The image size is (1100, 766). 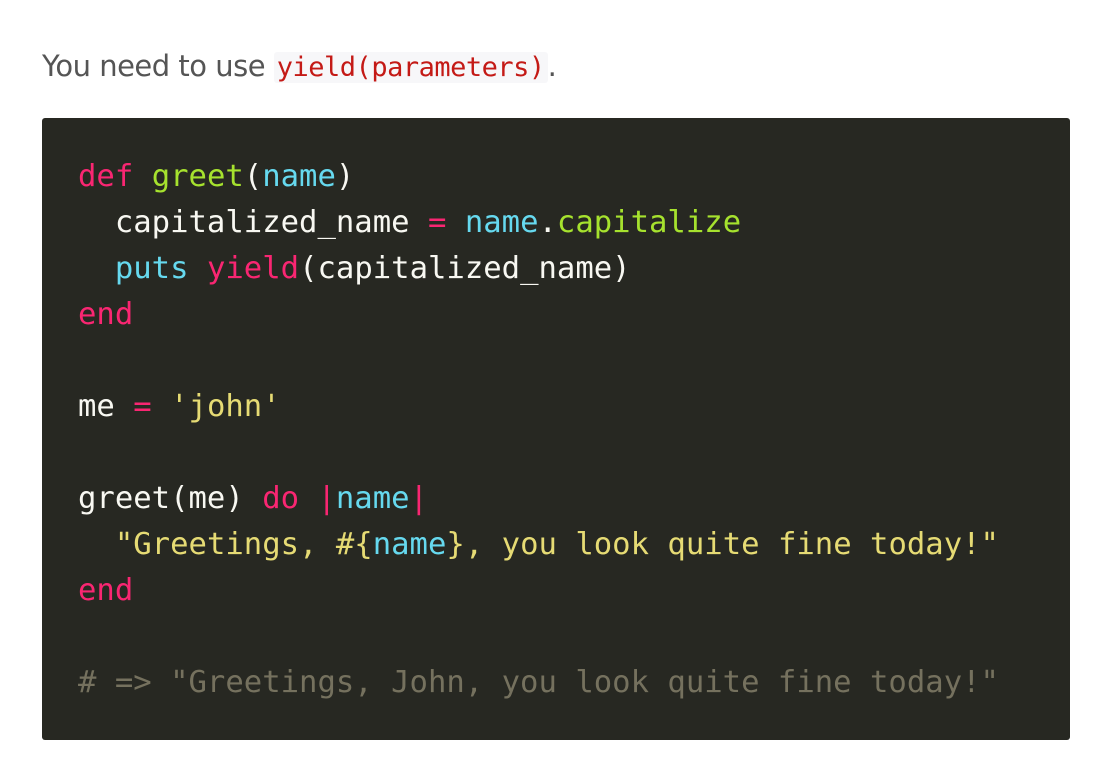 What do you see at coordinates (345, 176) in the screenshot?
I see `code-token: )` at bounding box center [345, 176].